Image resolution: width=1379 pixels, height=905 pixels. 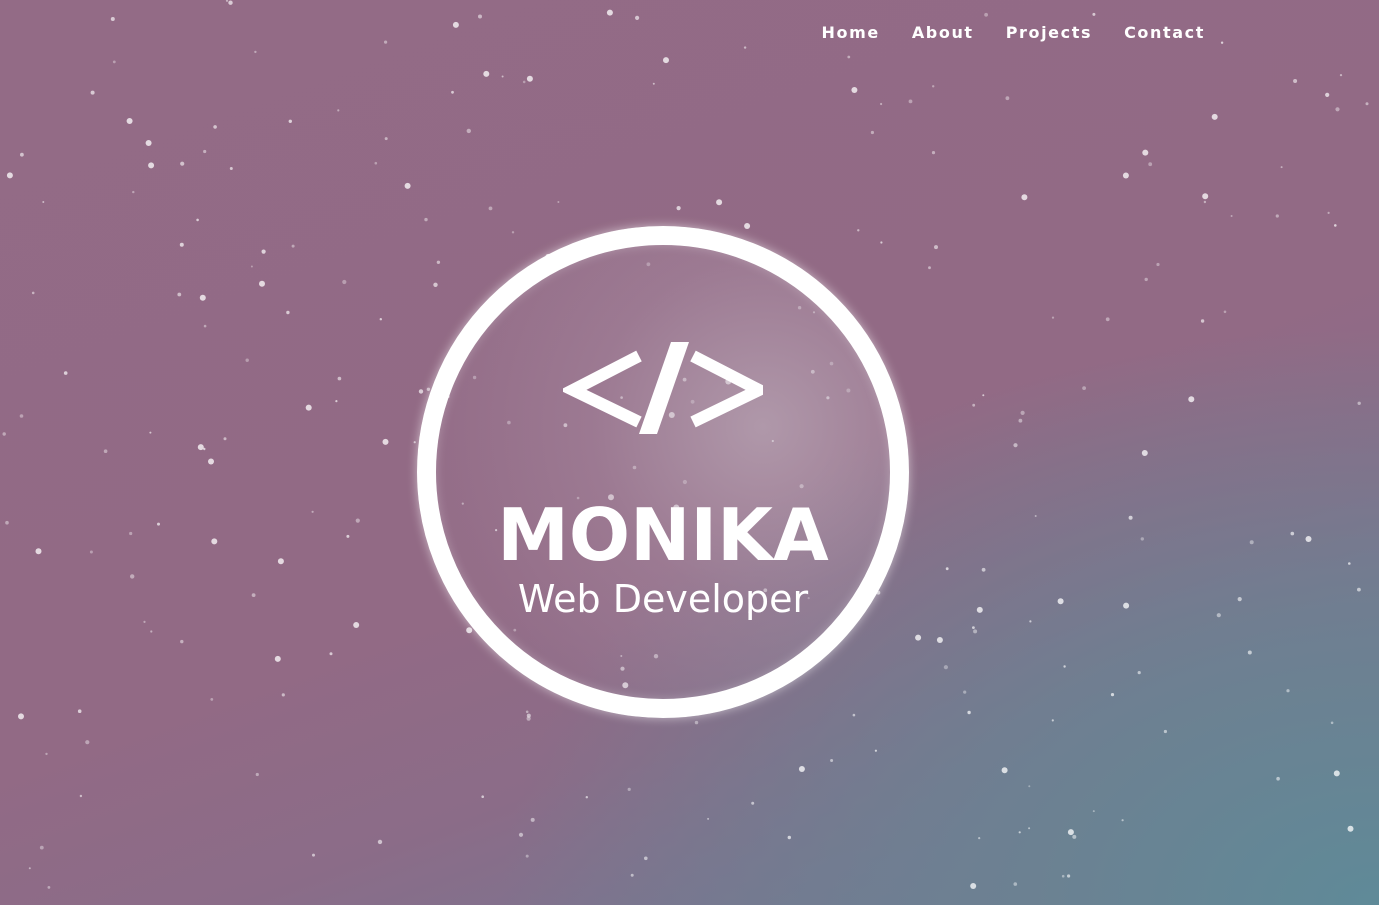 What do you see at coordinates (851, 33) in the screenshot?
I see `nav-link-home: Home` at bounding box center [851, 33].